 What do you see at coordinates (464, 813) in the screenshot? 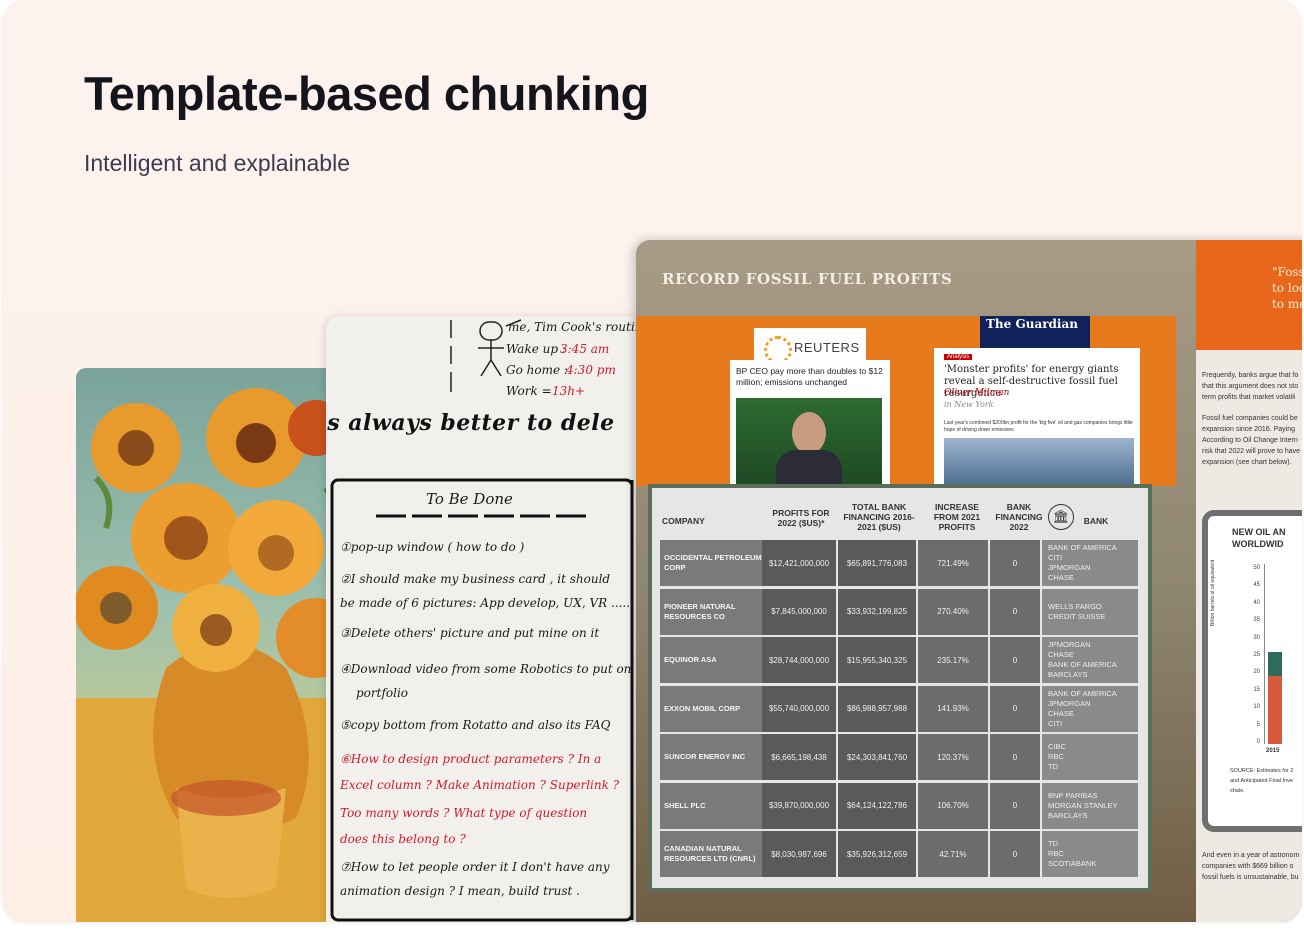
I see `note-item: Too many words ? What type of question` at bounding box center [464, 813].